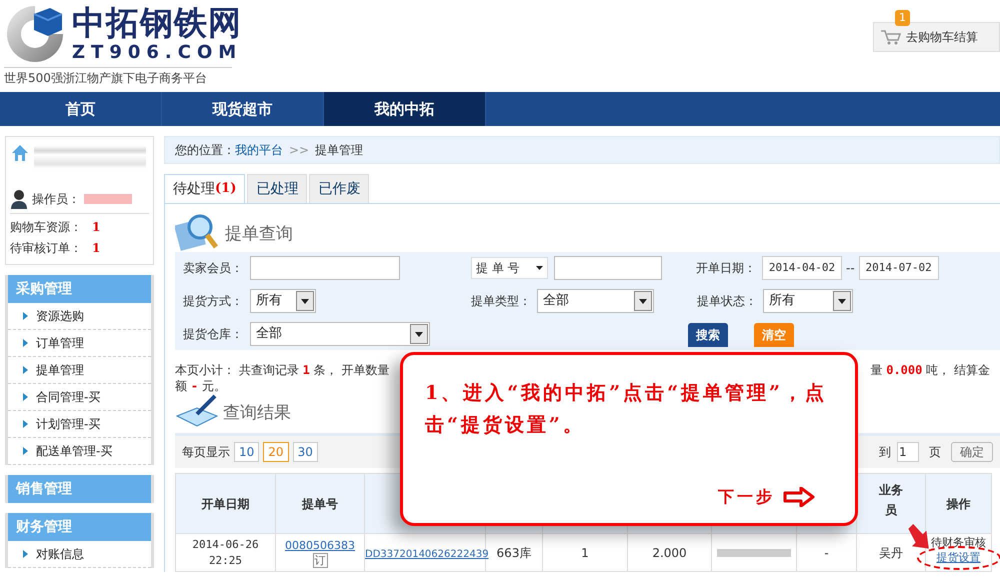 This screenshot has width=1000, height=580. I want to click on logo-name: 中拓钢铁网, so click(157, 23).